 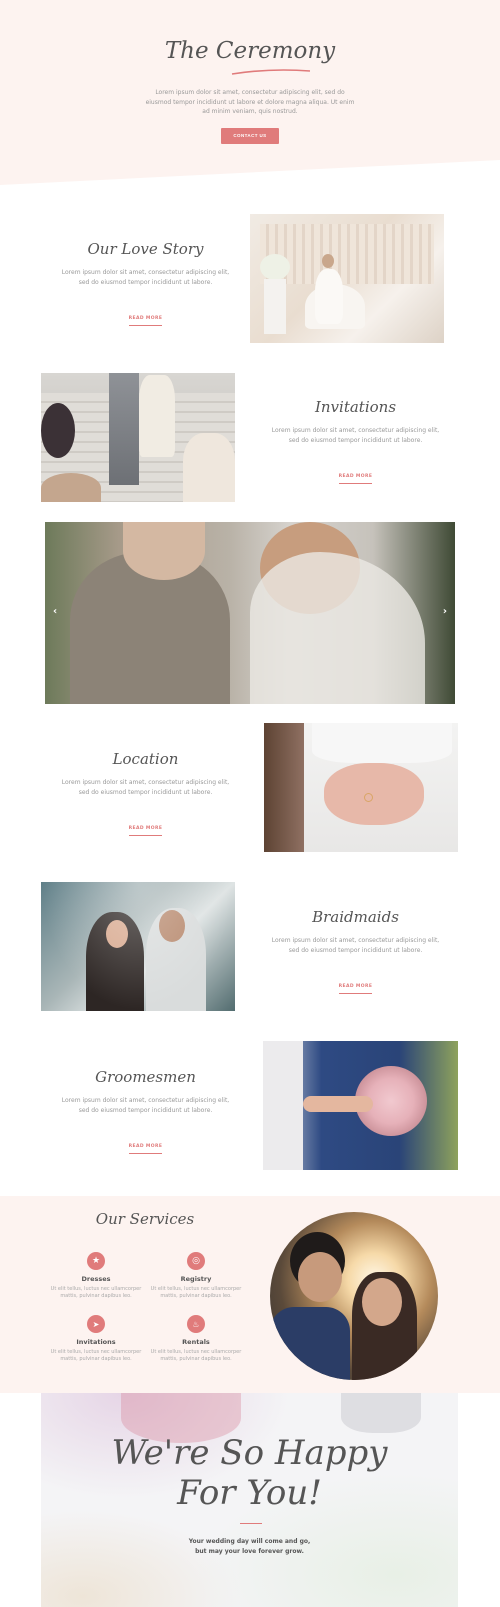 What do you see at coordinates (96, 1261) in the screenshot?
I see `star-icon: ★` at bounding box center [96, 1261].